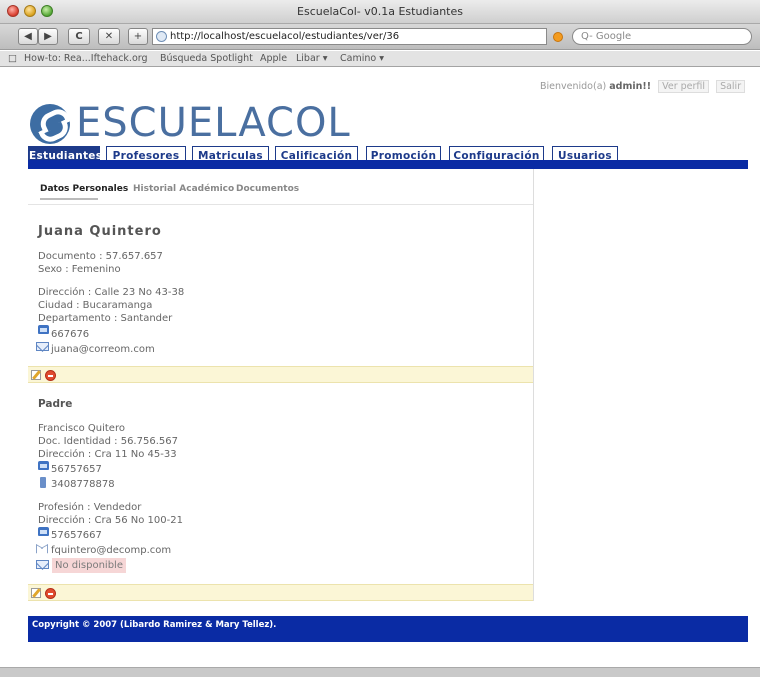  I want to click on window-title: EscuelaCol- v0.1a Estudiantes, so click(380, 11).